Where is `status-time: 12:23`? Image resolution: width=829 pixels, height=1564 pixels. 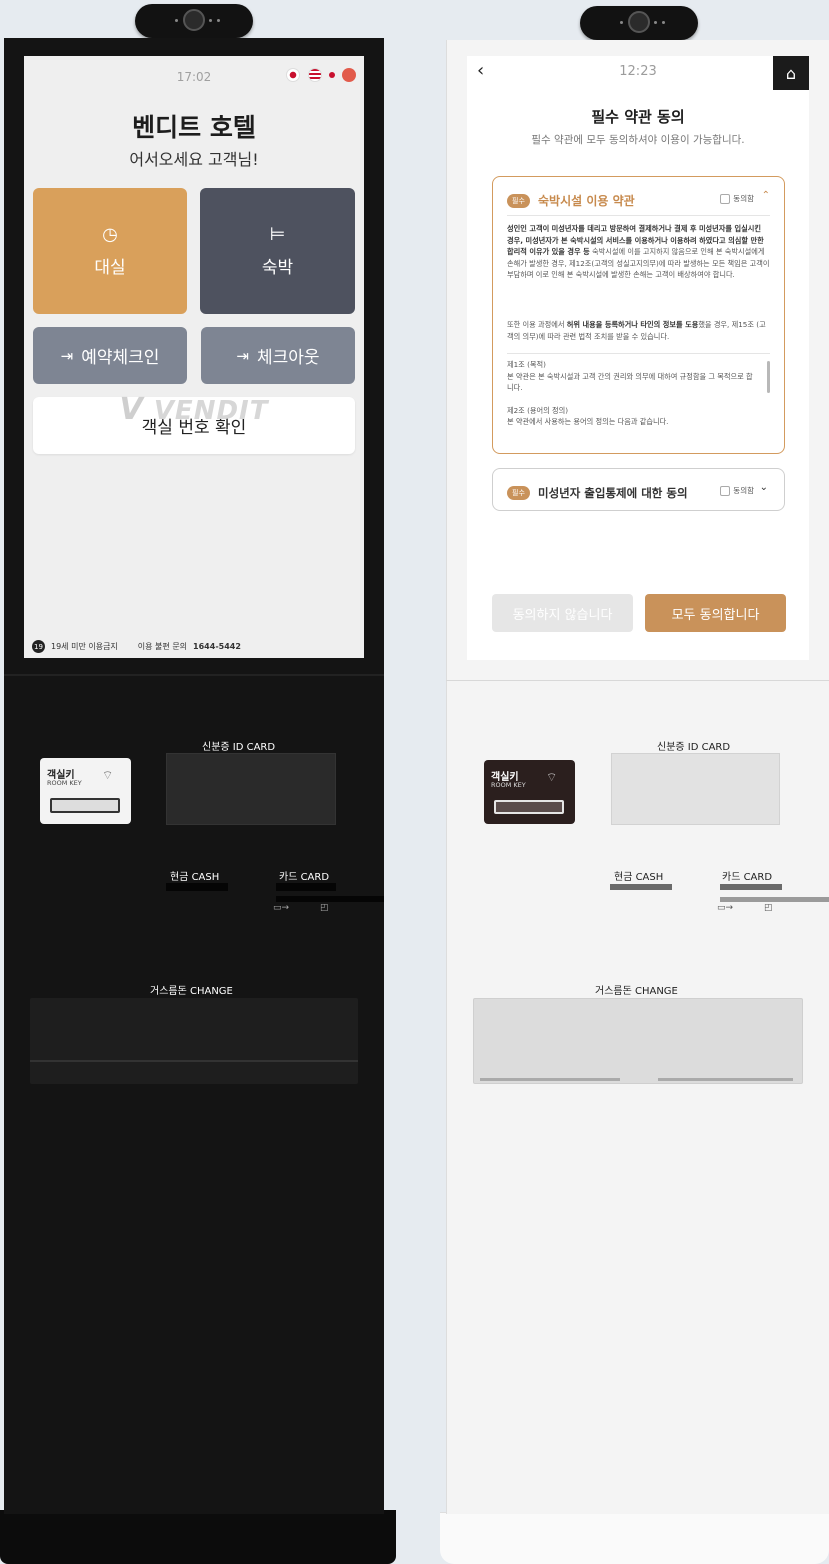
status-time: 12:23 is located at coordinates (638, 71).